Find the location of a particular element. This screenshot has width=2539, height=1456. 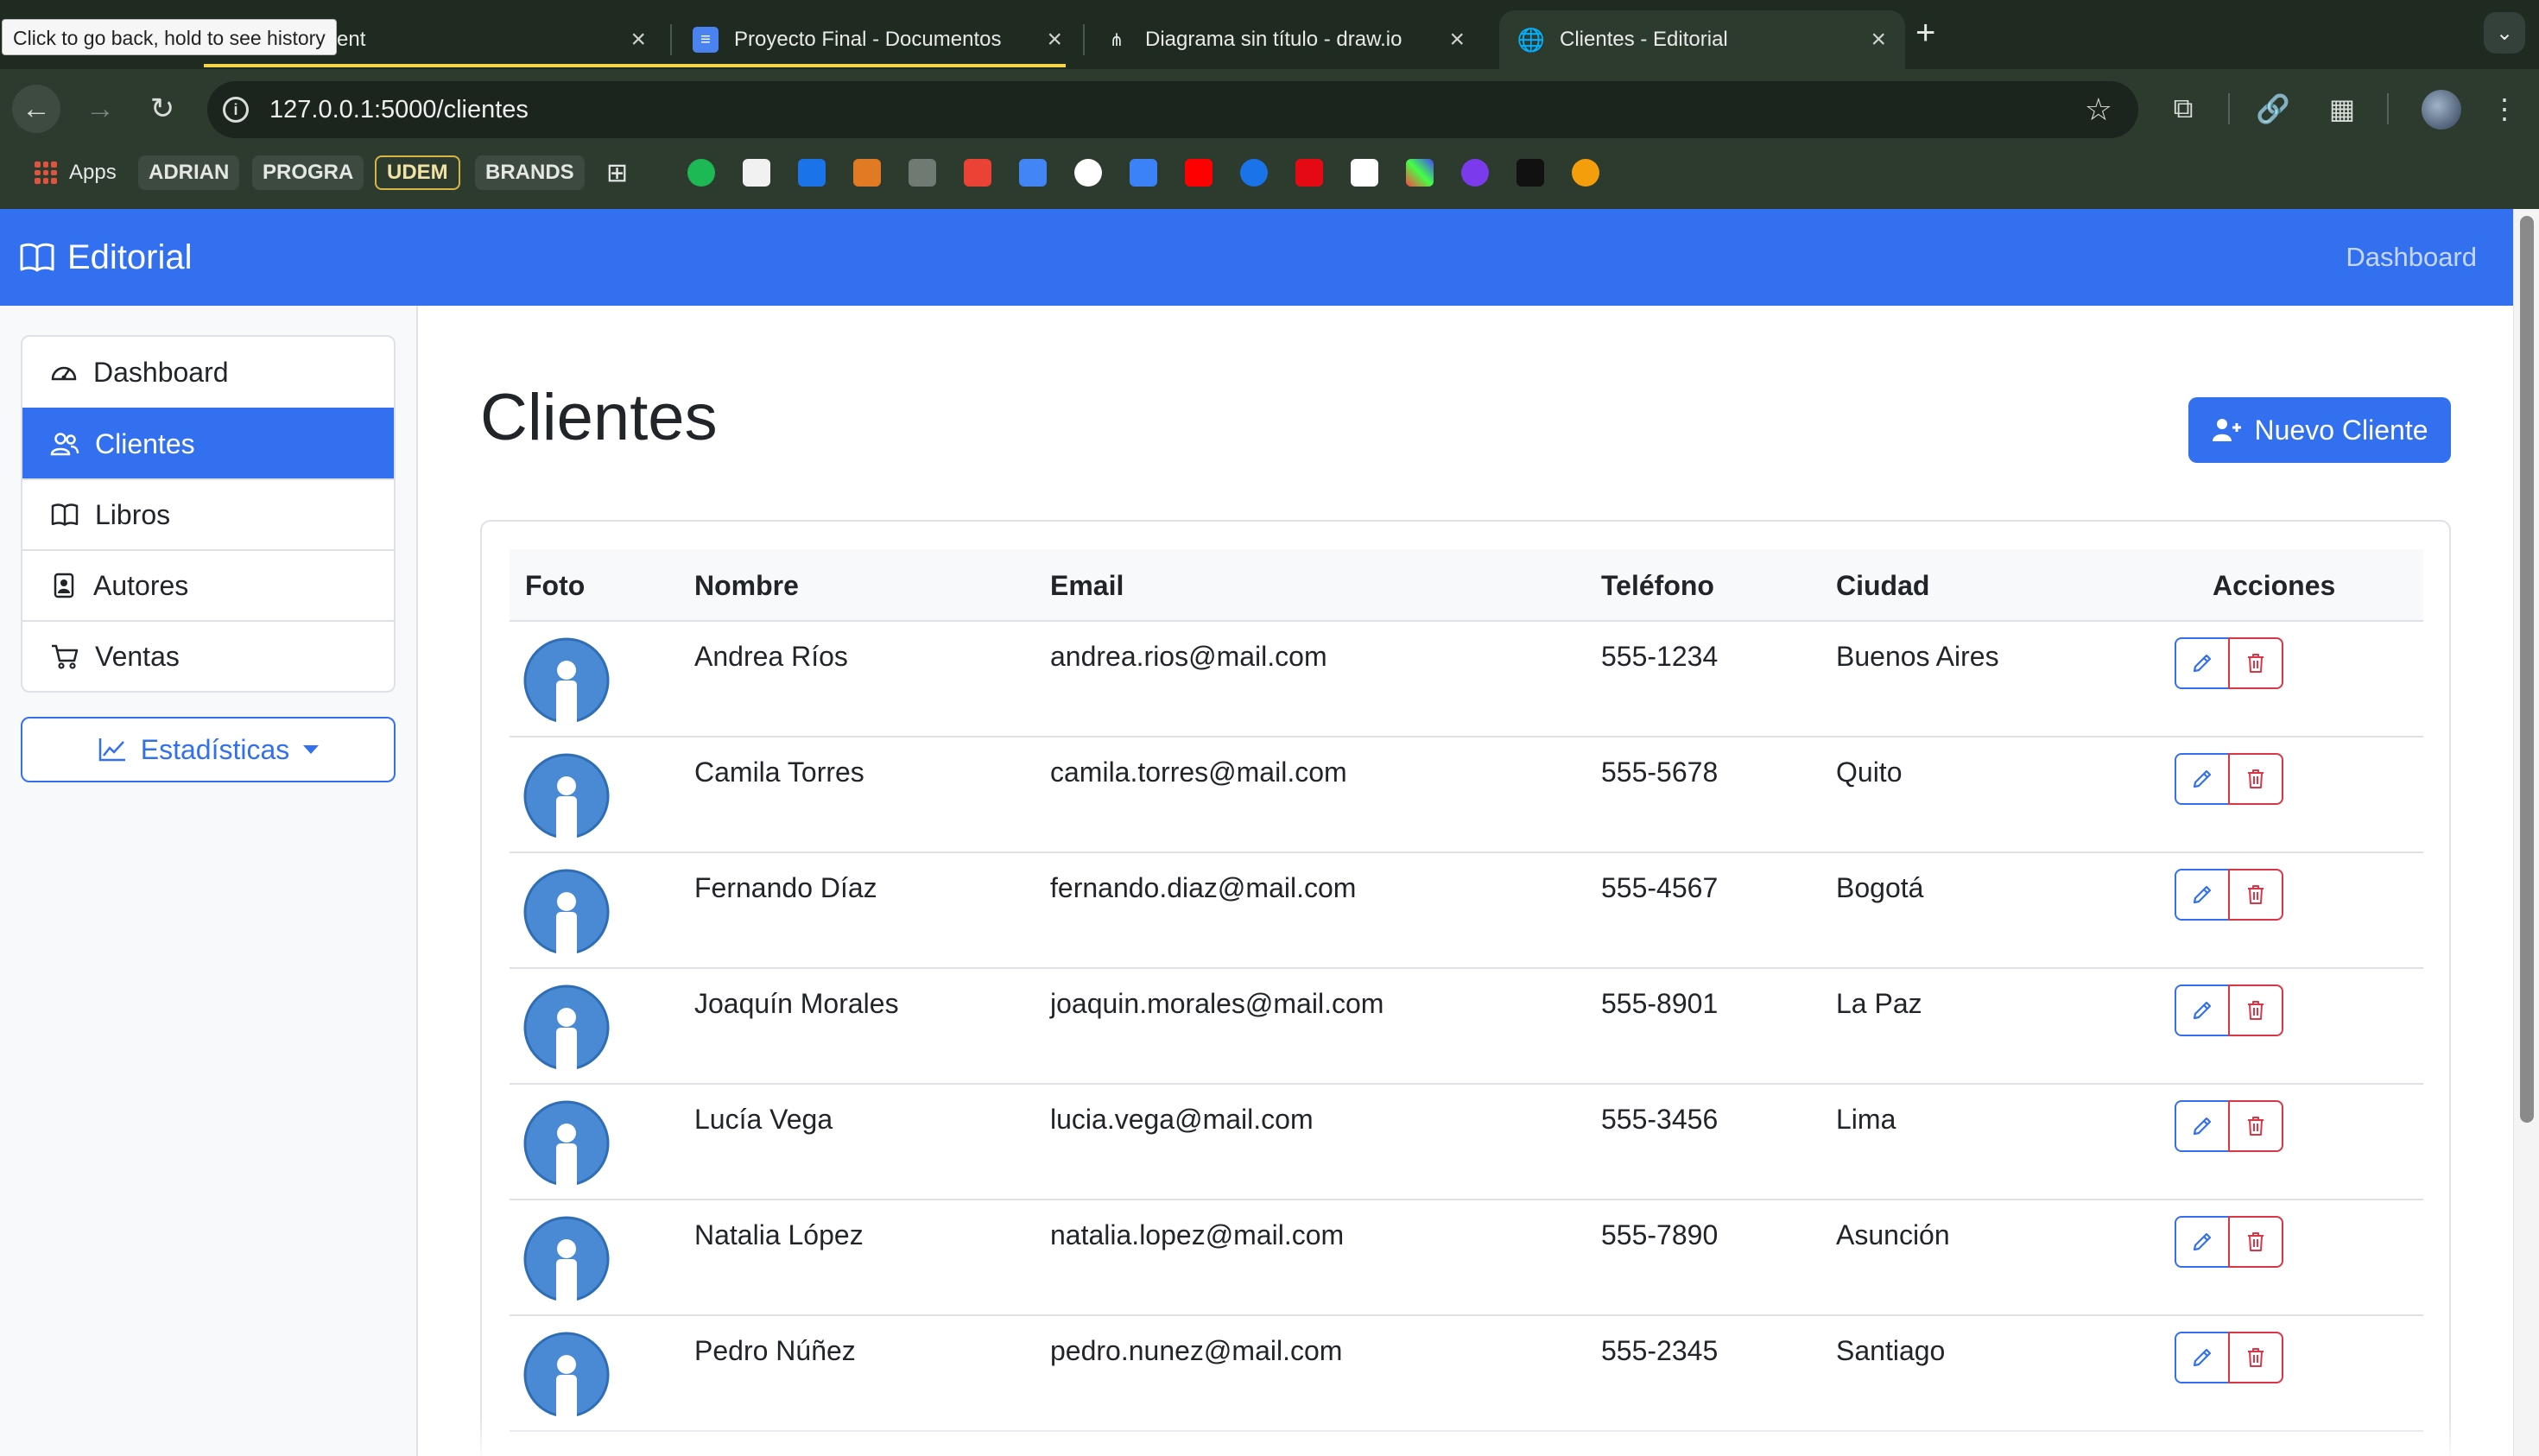

bookmark-star-icon: ☆ is located at coordinates (2098, 110).